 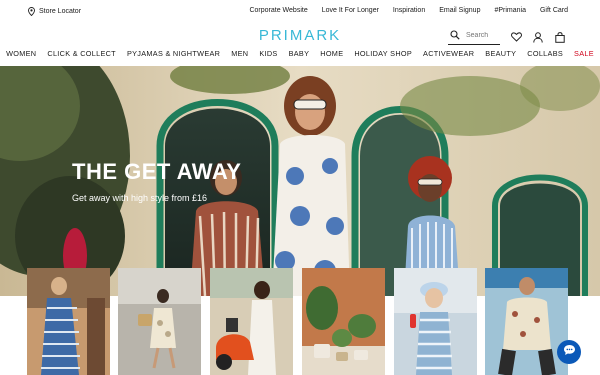 I want to click on nav-sale: SALE, so click(x=584, y=57).